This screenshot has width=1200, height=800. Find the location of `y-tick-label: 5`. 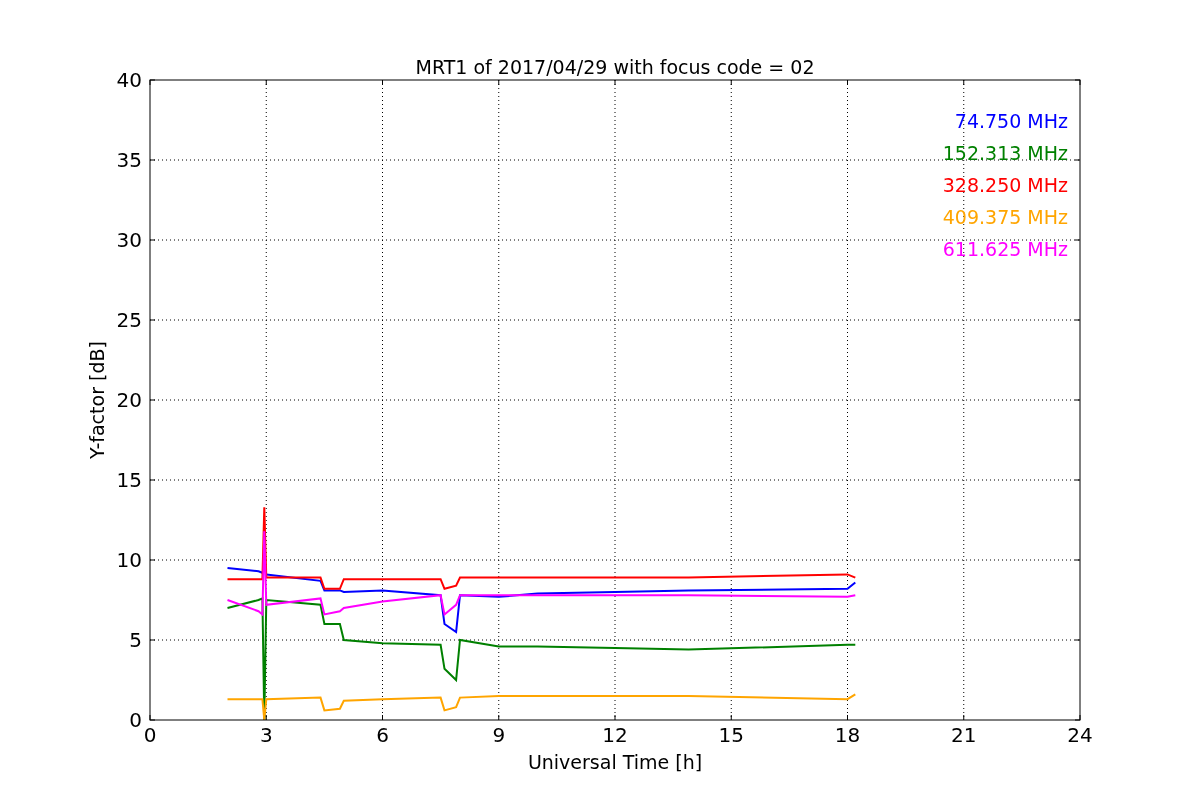

y-tick-label: 5 is located at coordinates (135, 640).